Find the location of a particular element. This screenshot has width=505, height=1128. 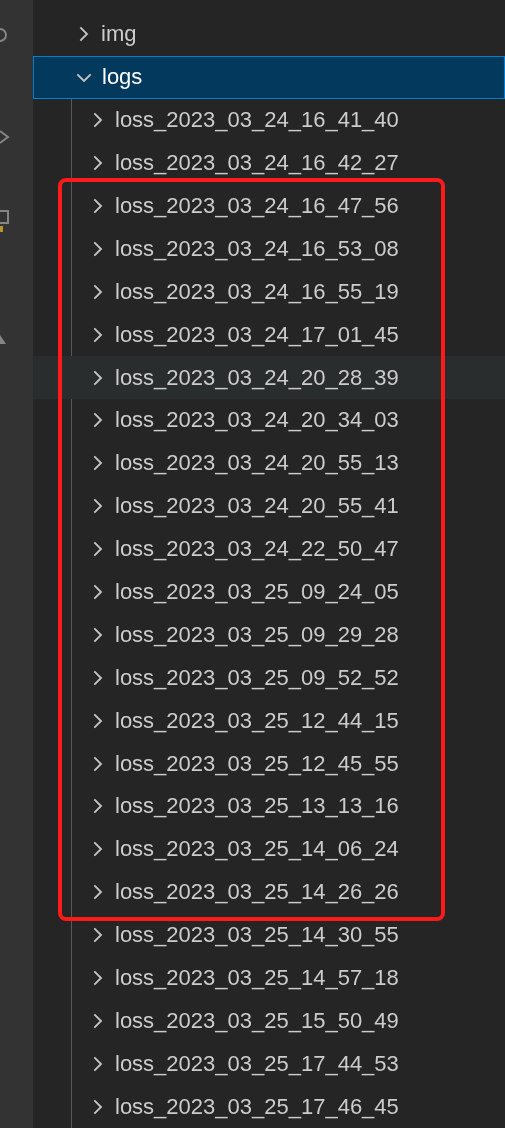

chevron-icon is located at coordinates (5, 137).